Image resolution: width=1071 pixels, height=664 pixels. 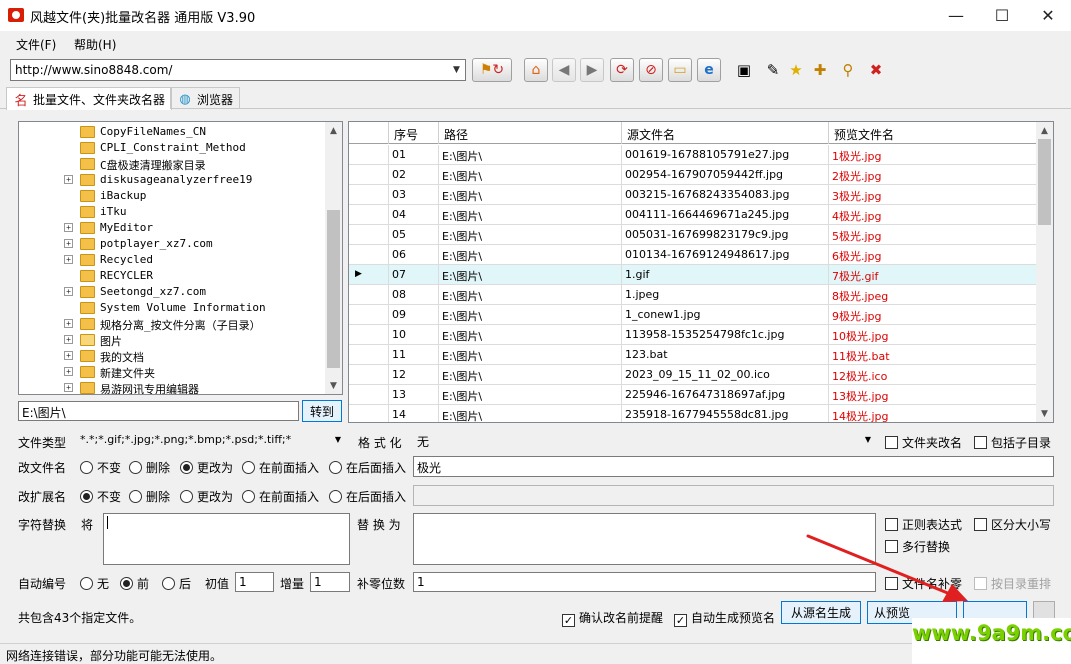 What do you see at coordinates (171, 228) in the screenshot?
I see `tree-item: + MyEditor` at bounding box center [171, 228].